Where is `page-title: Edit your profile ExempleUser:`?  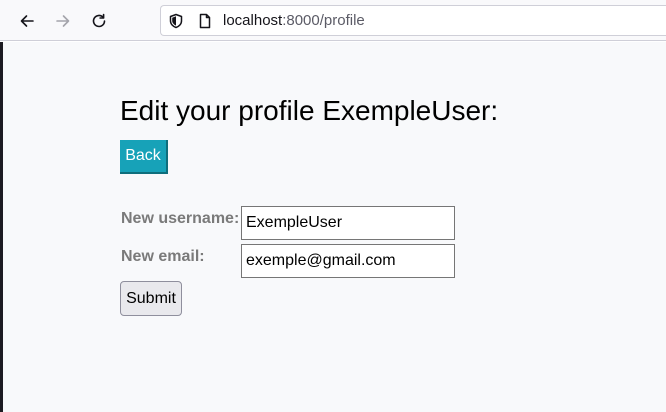
page-title: Edit your profile ExempleUser: is located at coordinates (309, 110).